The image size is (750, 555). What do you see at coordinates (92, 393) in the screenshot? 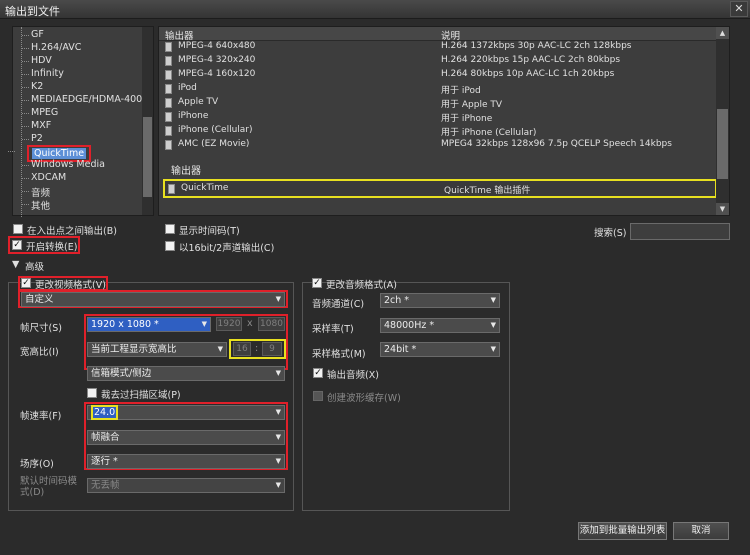
I see `crop-overscan-checkbox` at bounding box center [92, 393].